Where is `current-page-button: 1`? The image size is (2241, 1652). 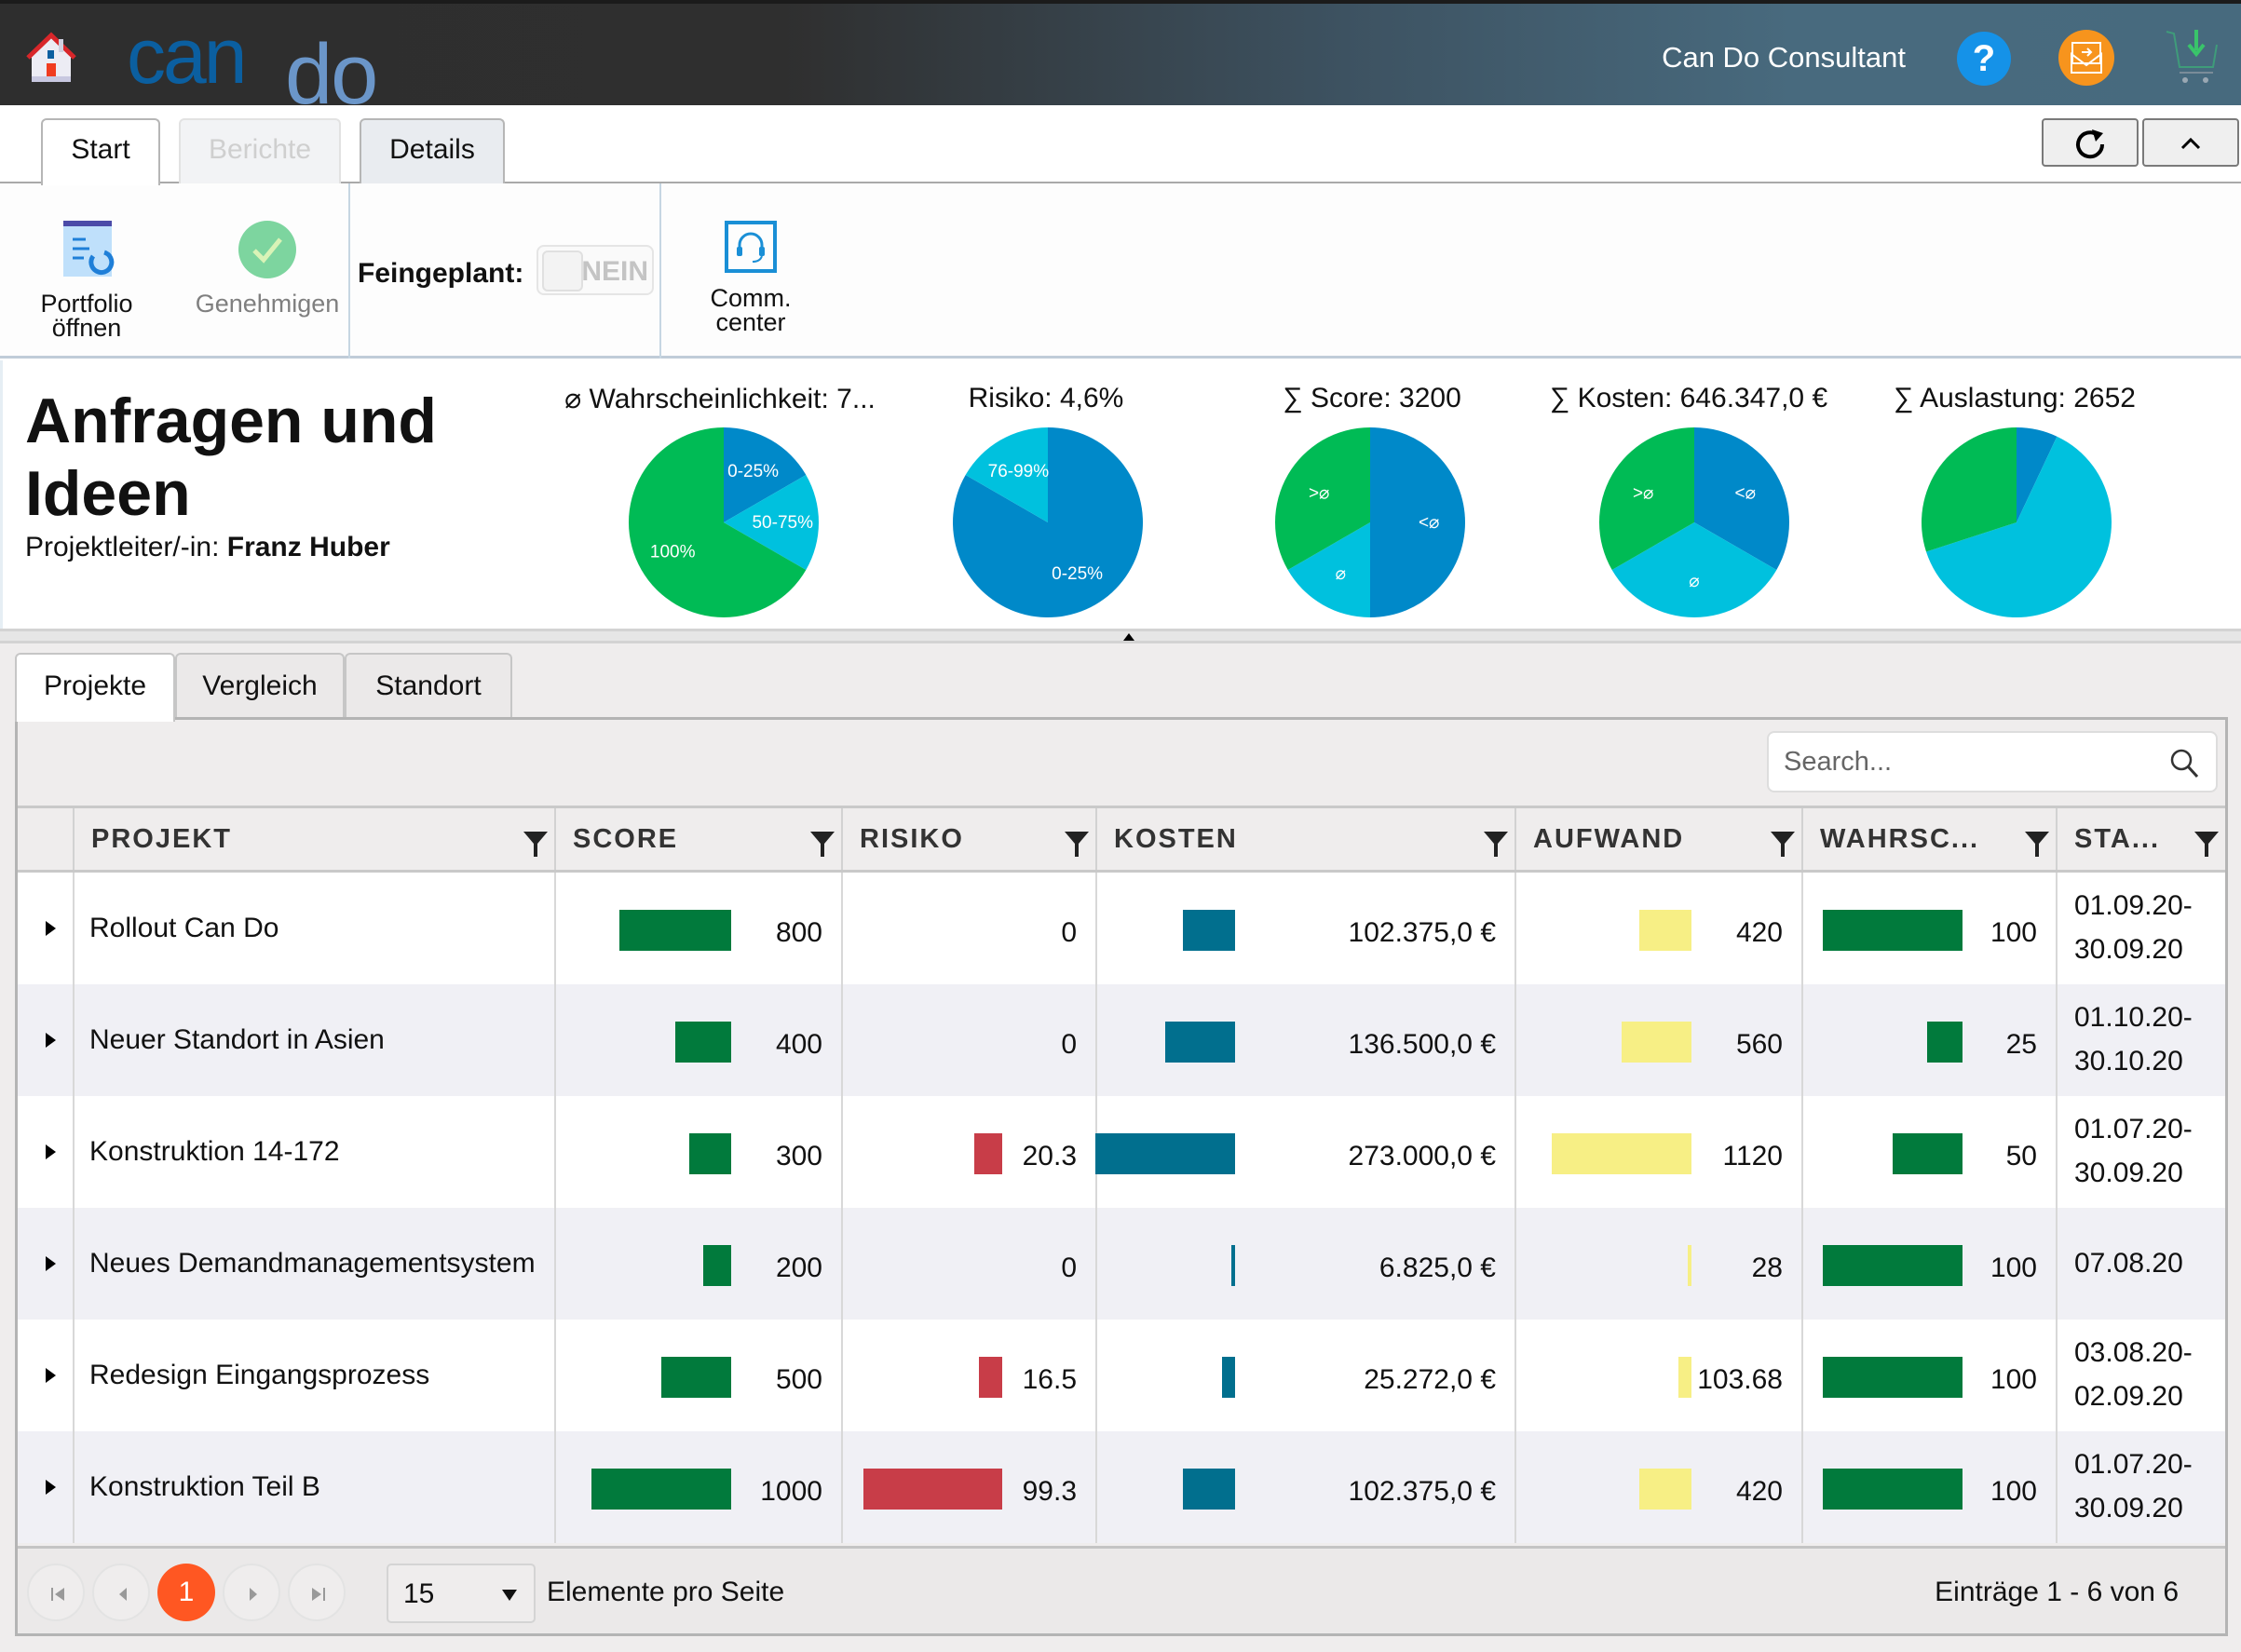
current-page-button: 1 is located at coordinates (186, 1592).